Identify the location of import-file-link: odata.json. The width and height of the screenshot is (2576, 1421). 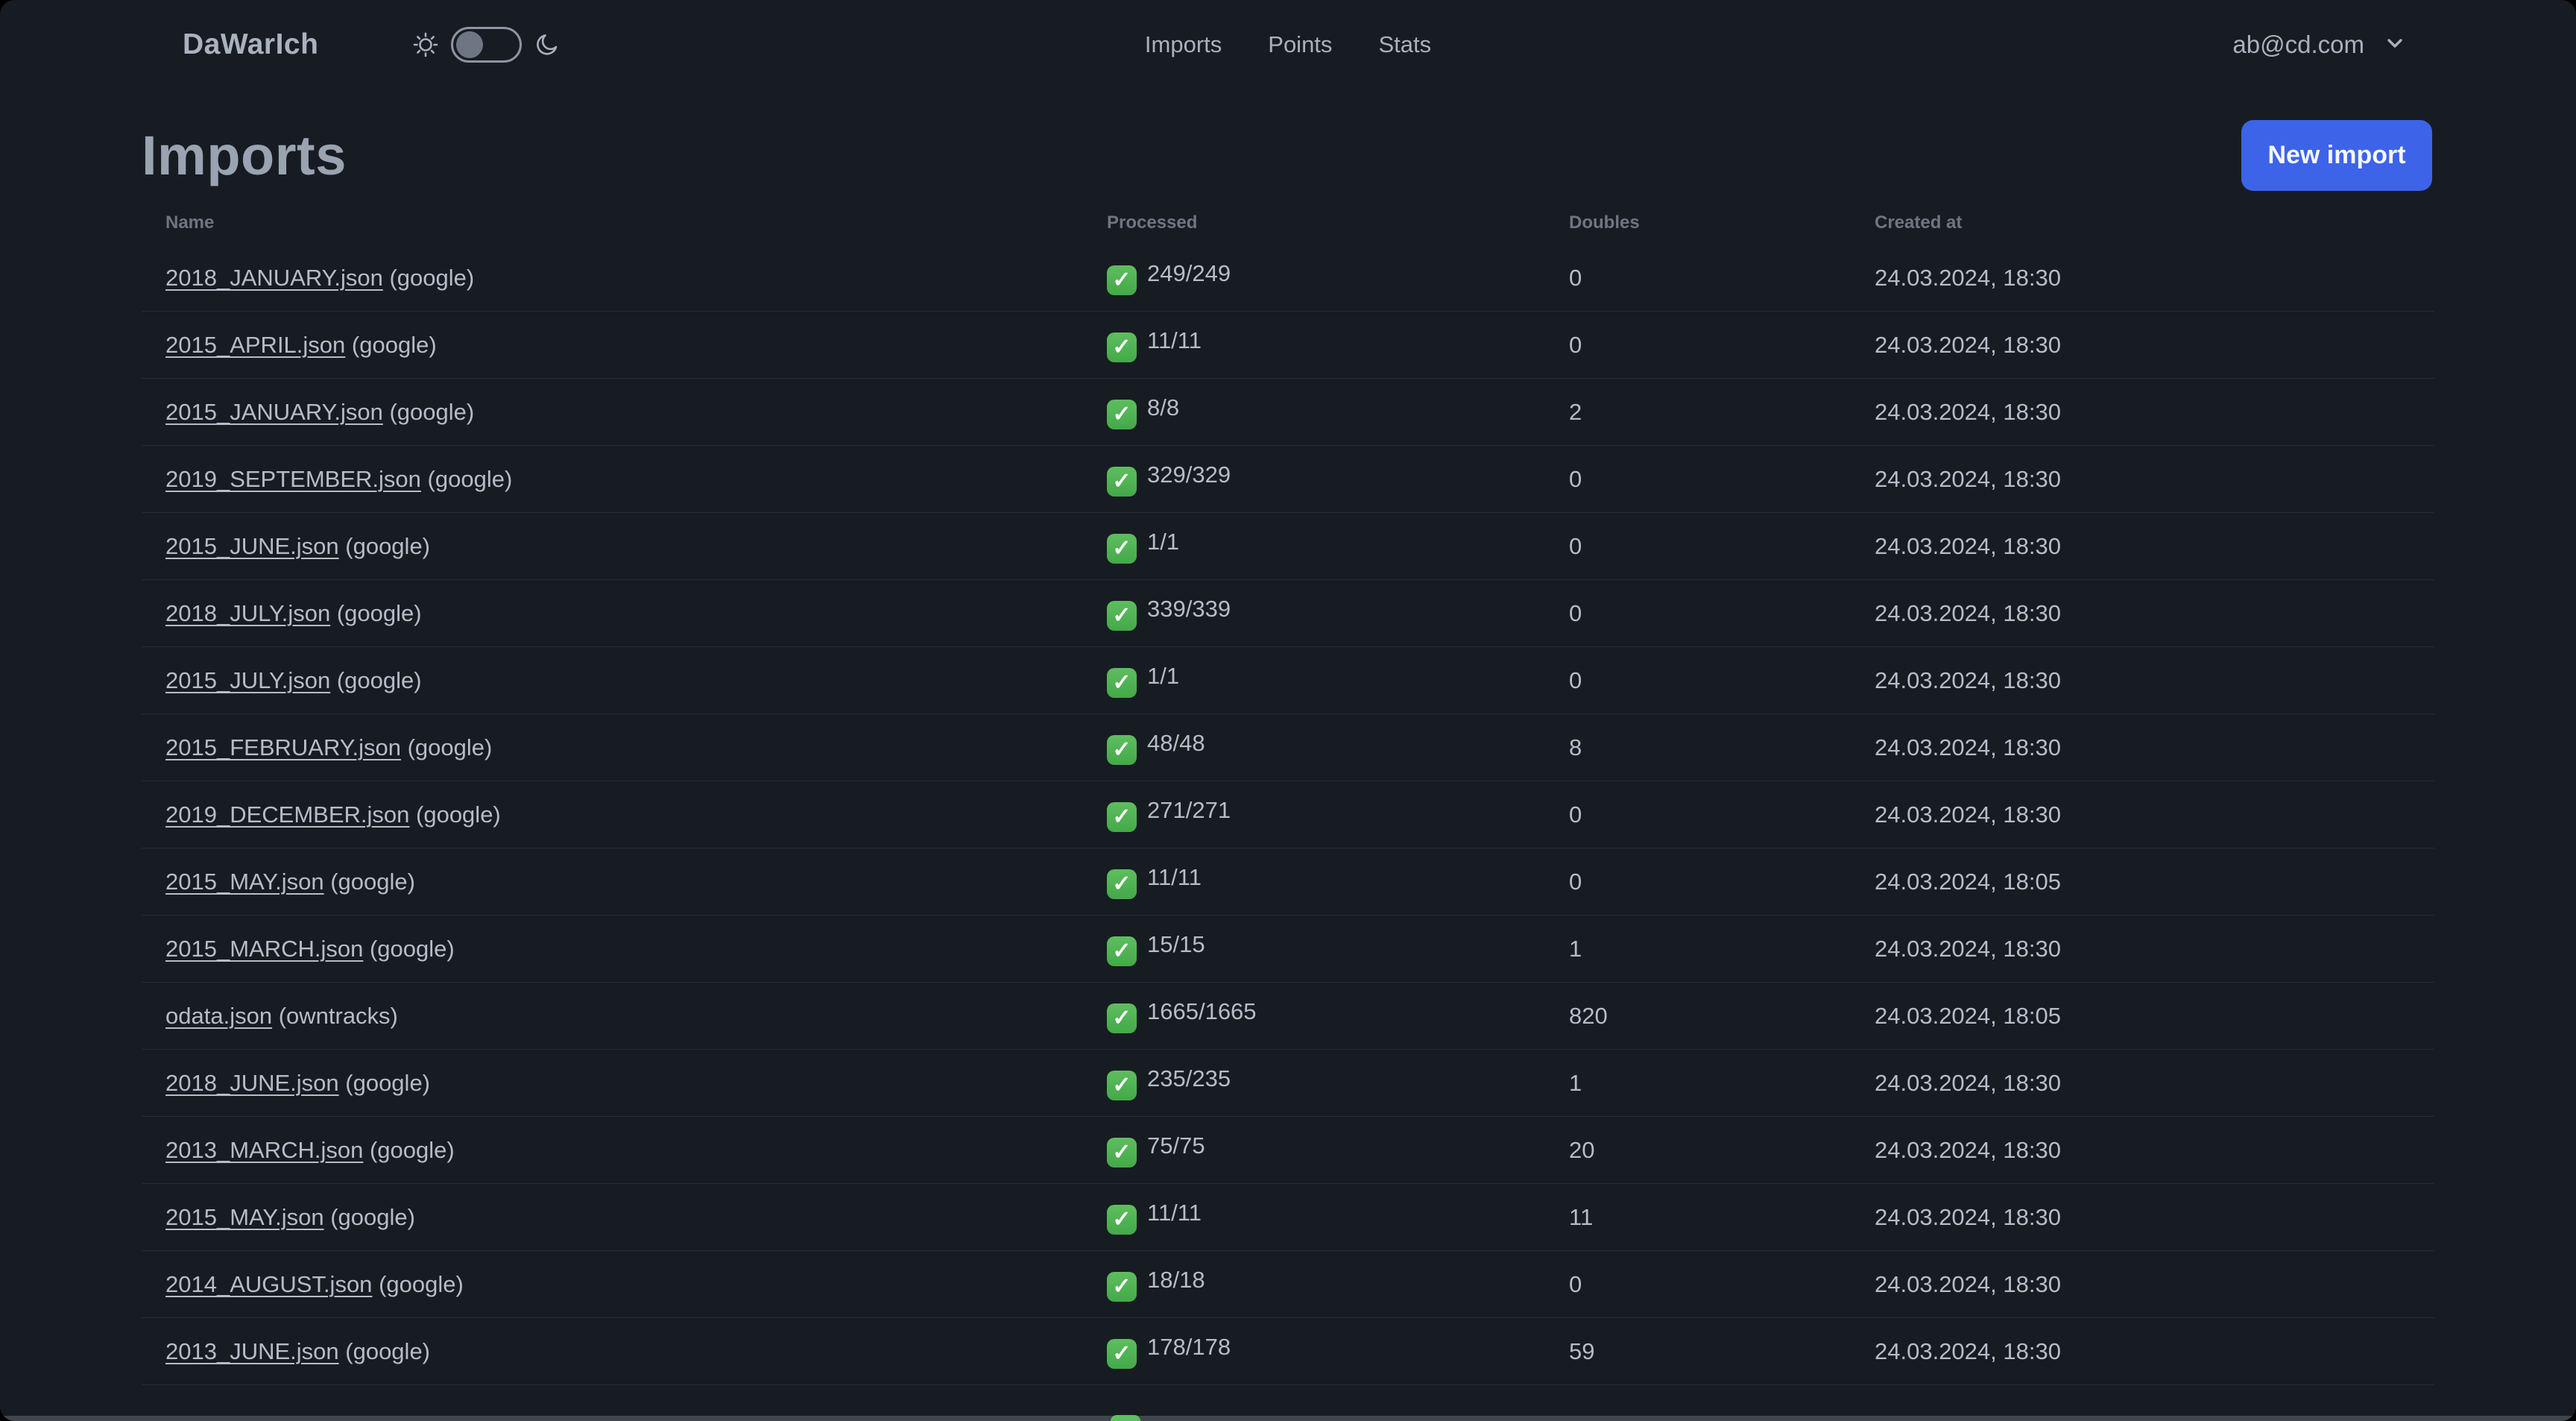
(218, 1016).